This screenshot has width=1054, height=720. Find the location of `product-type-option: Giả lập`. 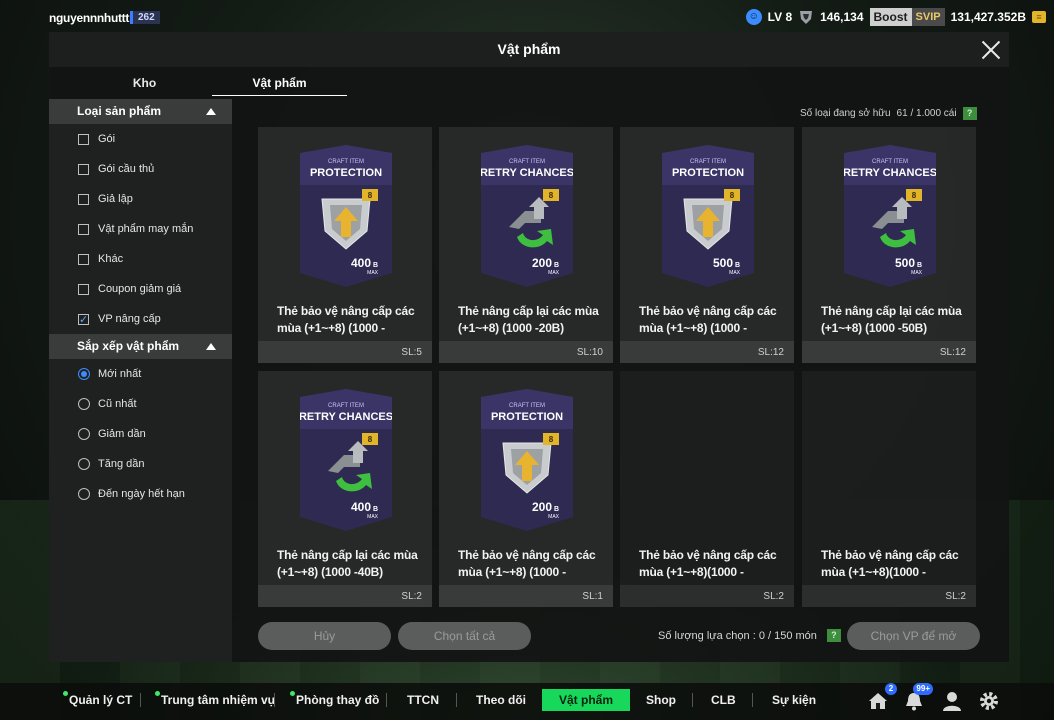

product-type-option: Giả lập is located at coordinates (140, 199).